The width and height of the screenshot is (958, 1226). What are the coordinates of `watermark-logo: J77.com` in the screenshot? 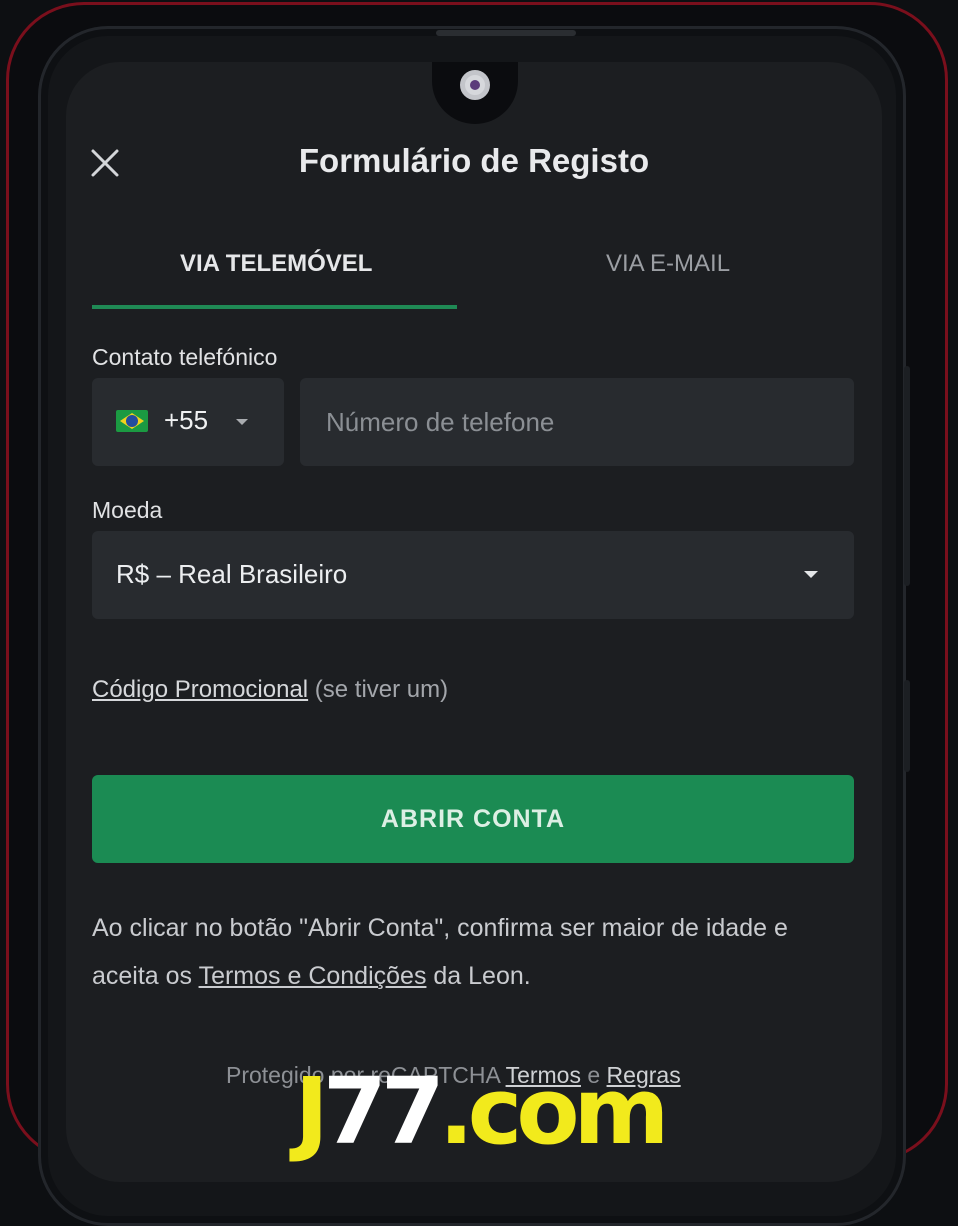 It's located at (479, 1112).